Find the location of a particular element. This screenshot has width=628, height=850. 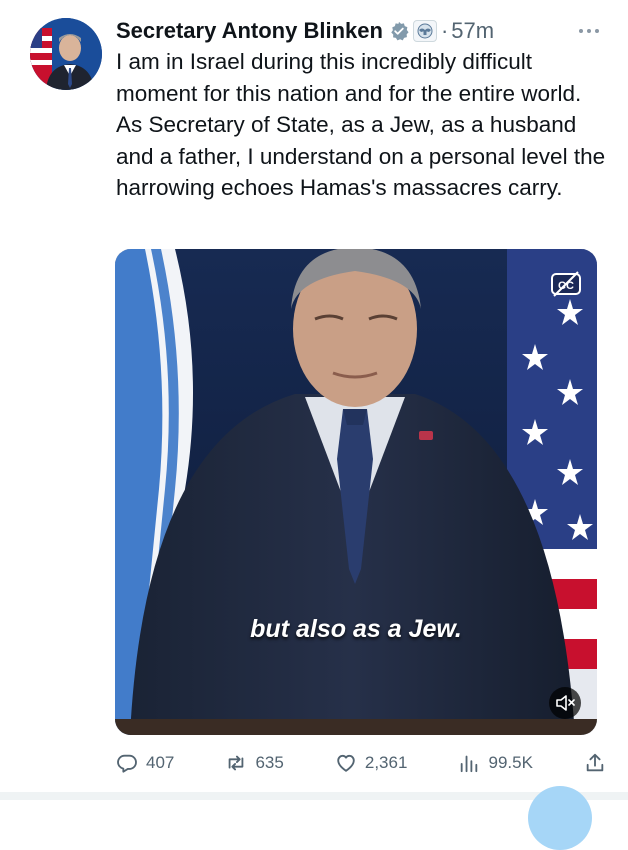

verified-badge-icon is located at coordinates (399, 31).